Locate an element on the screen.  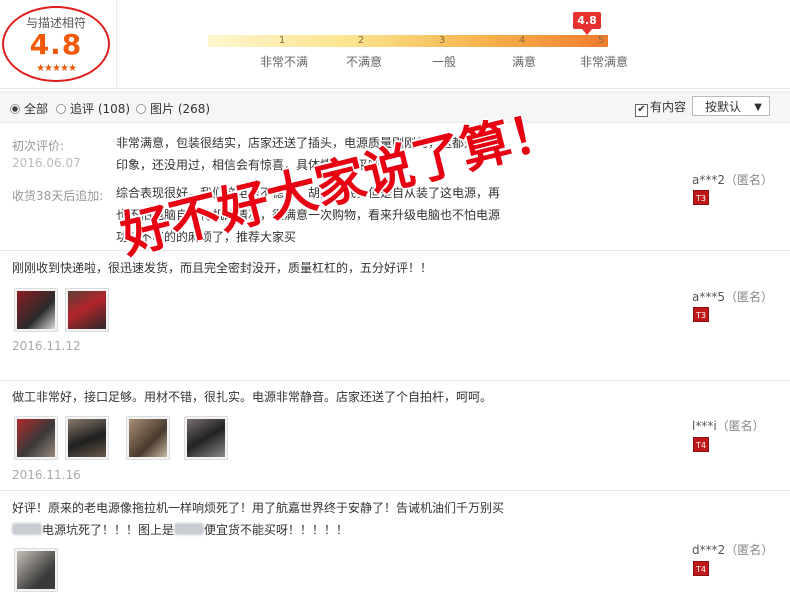
score-value: 4.8 is located at coordinates (56, 44).